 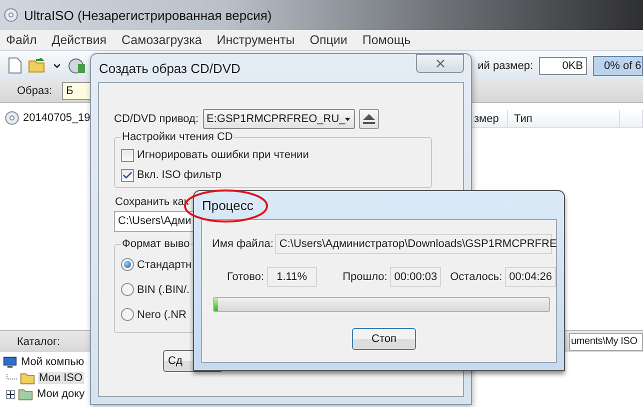 What do you see at coordinates (255, 40) in the screenshot?
I see `menu-item: Инструменты` at bounding box center [255, 40].